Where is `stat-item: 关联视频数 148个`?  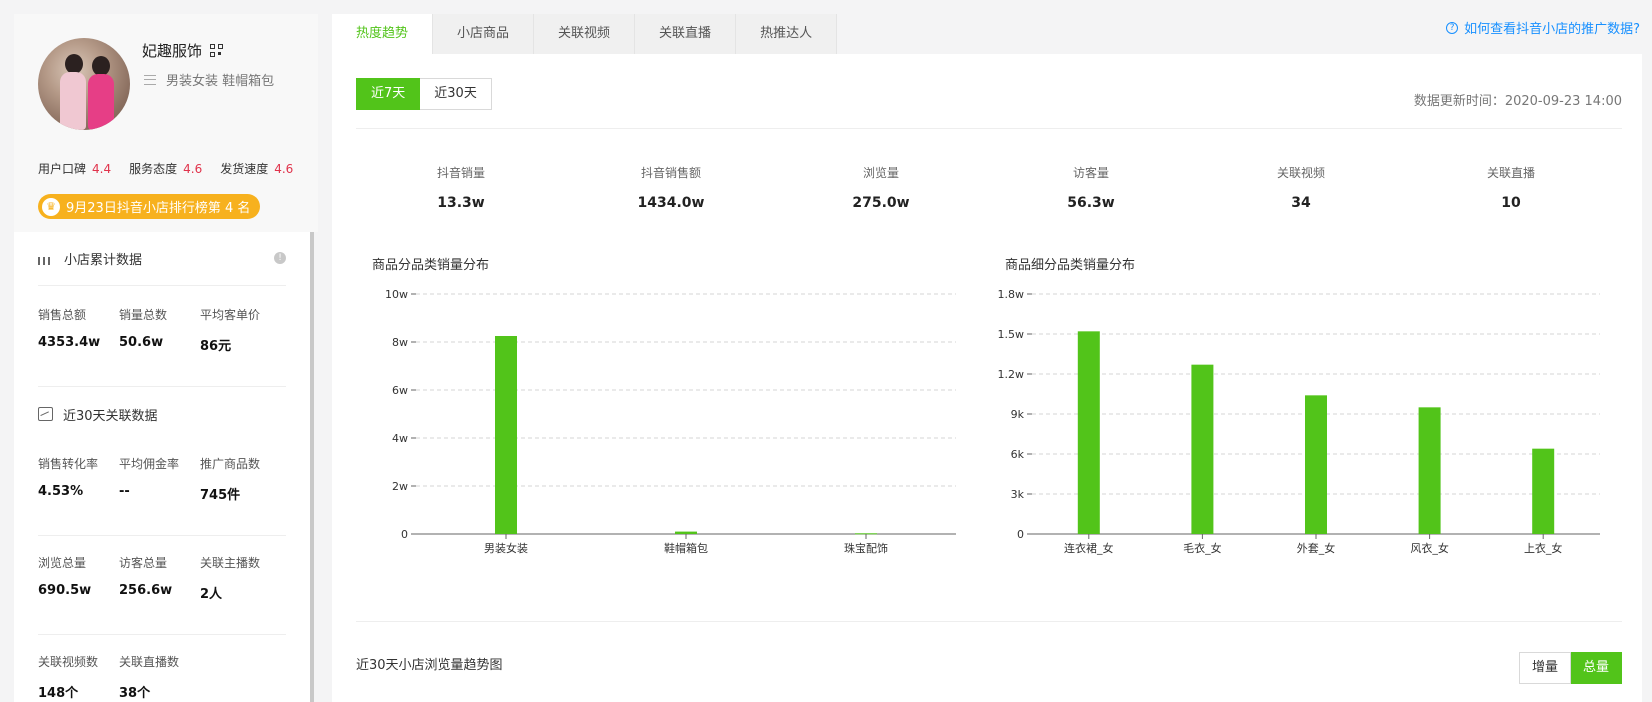
stat-item: 关联视频数 148个 is located at coordinates (68, 678).